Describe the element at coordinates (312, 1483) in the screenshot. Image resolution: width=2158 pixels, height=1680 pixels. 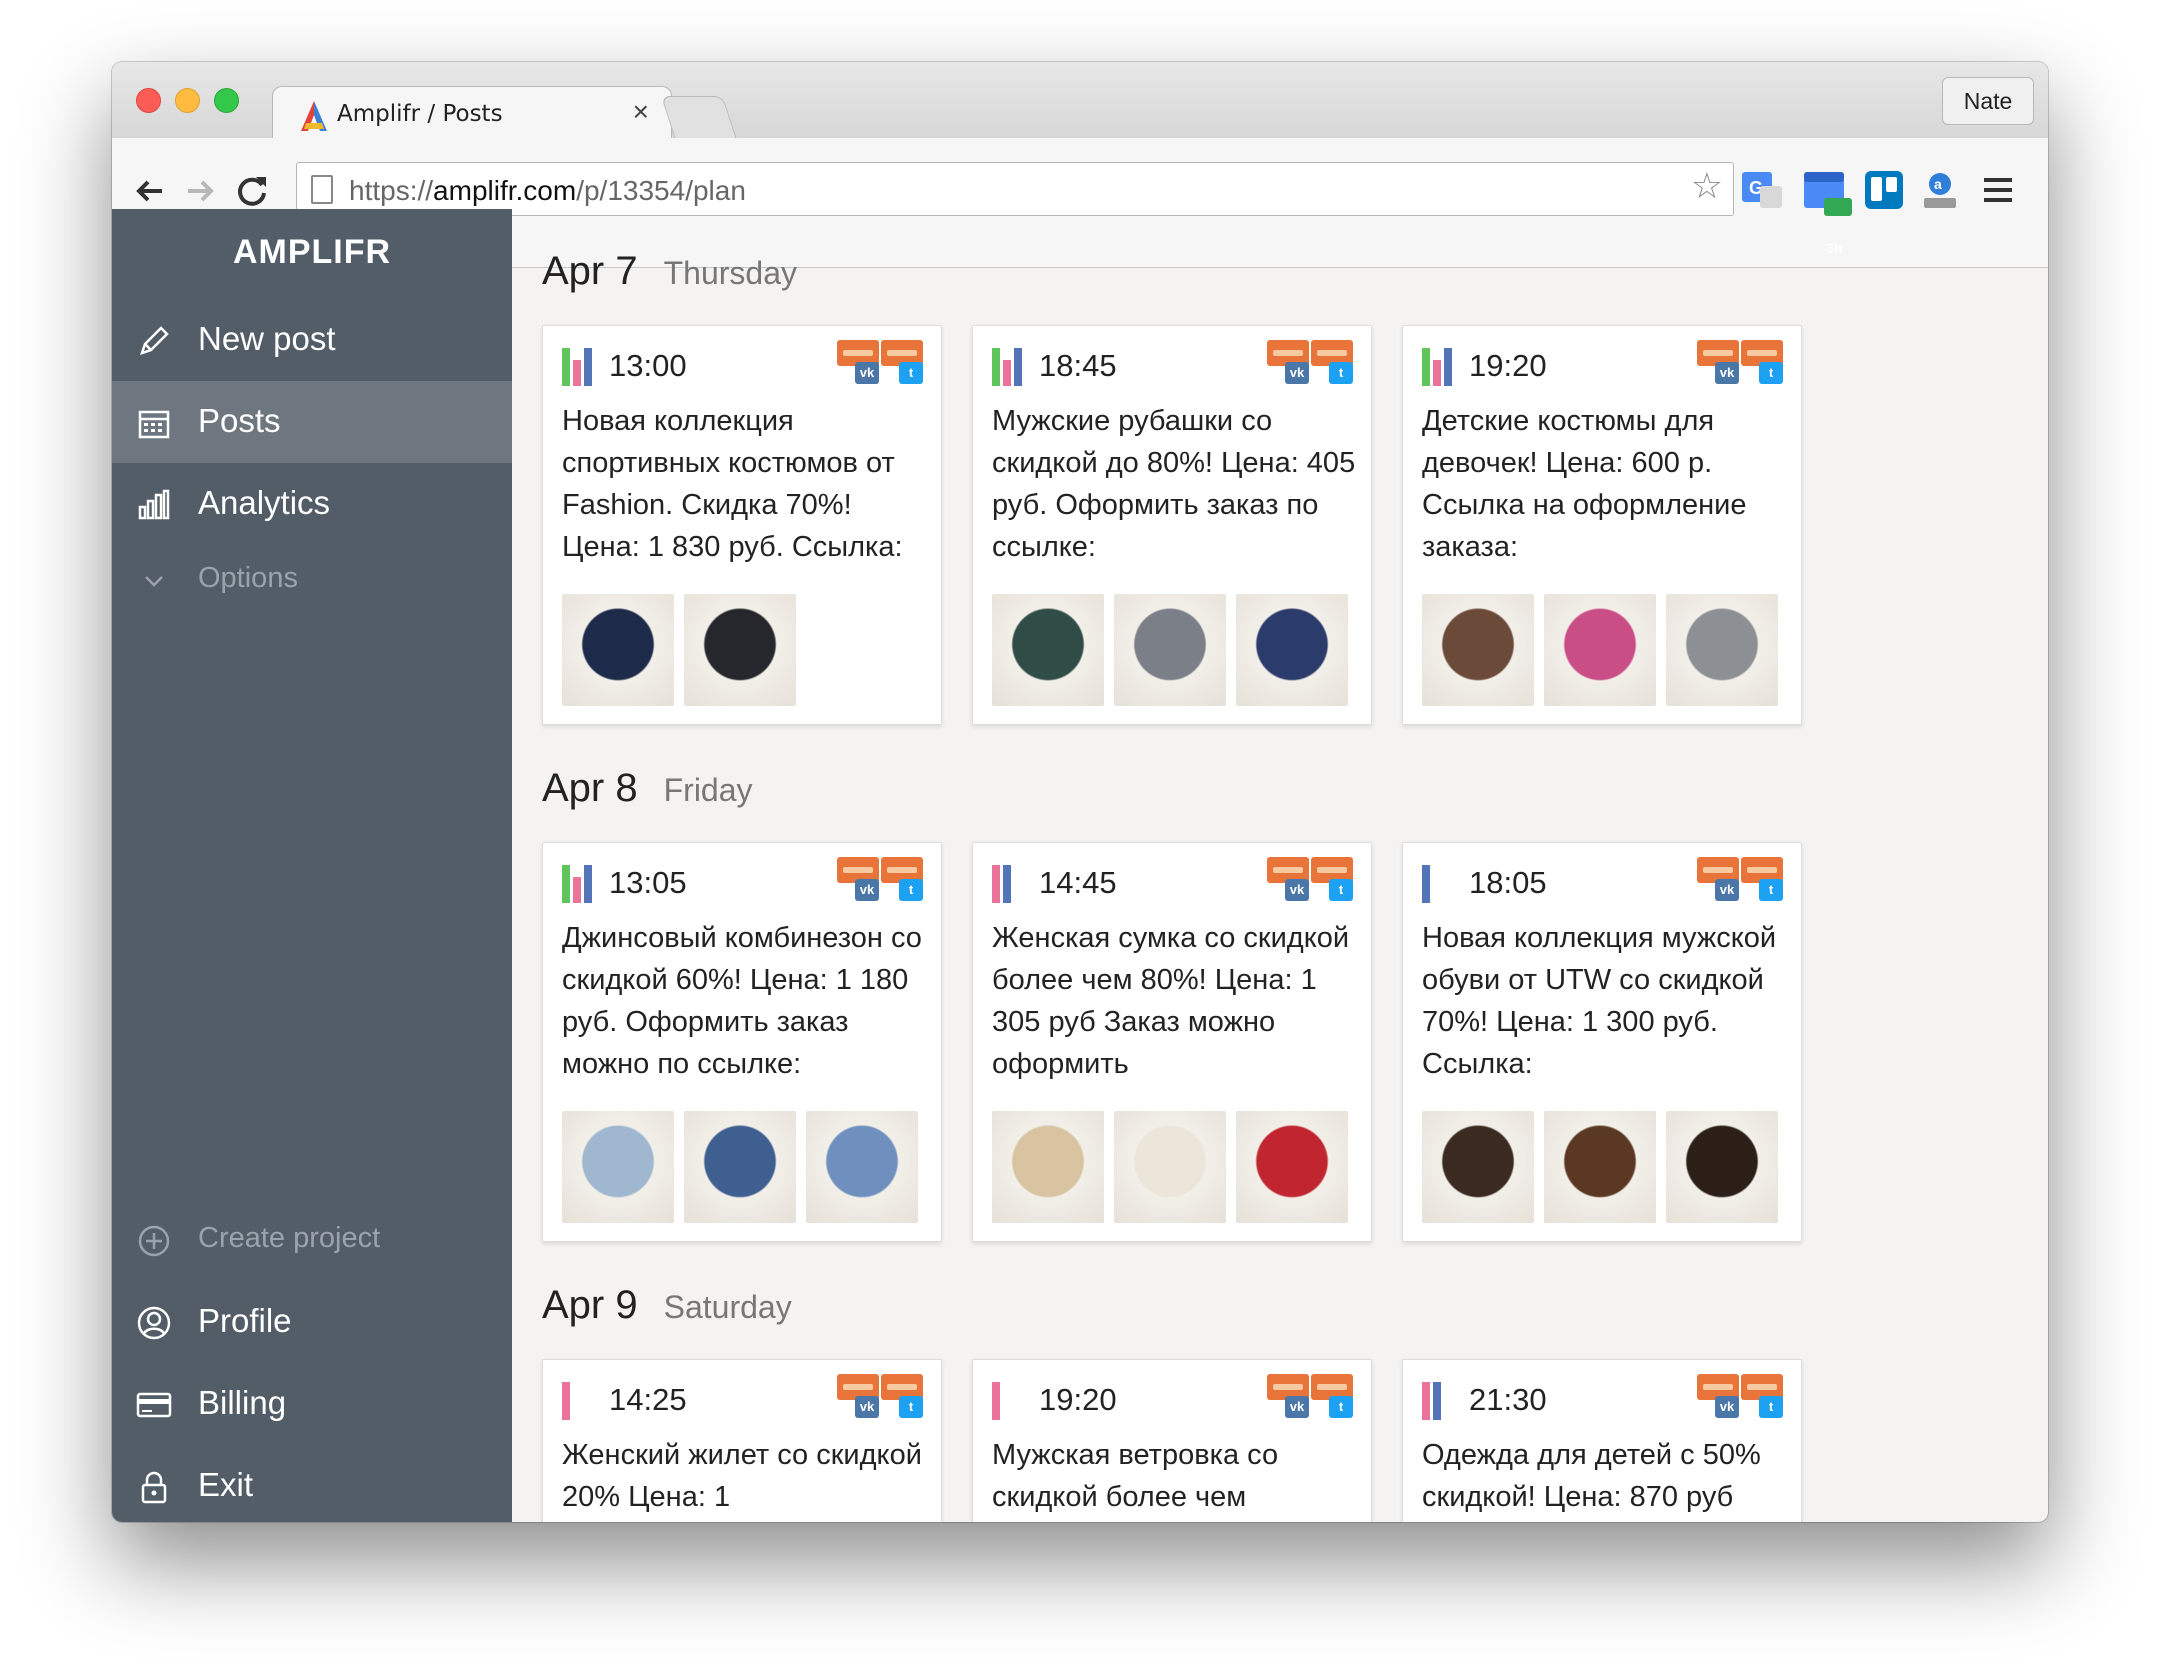
I see `sidebar-item-exit: Exit` at that location.